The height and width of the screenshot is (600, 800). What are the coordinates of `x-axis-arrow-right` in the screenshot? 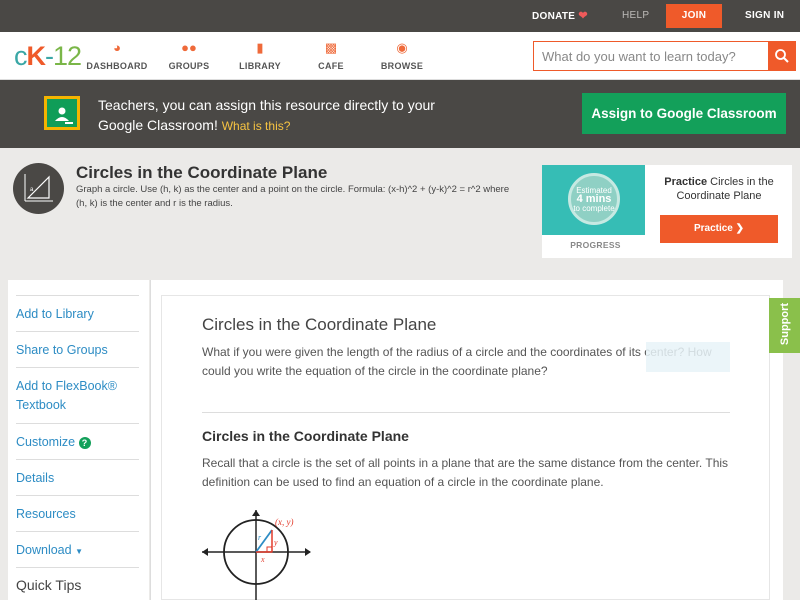 It's located at (308, 552).